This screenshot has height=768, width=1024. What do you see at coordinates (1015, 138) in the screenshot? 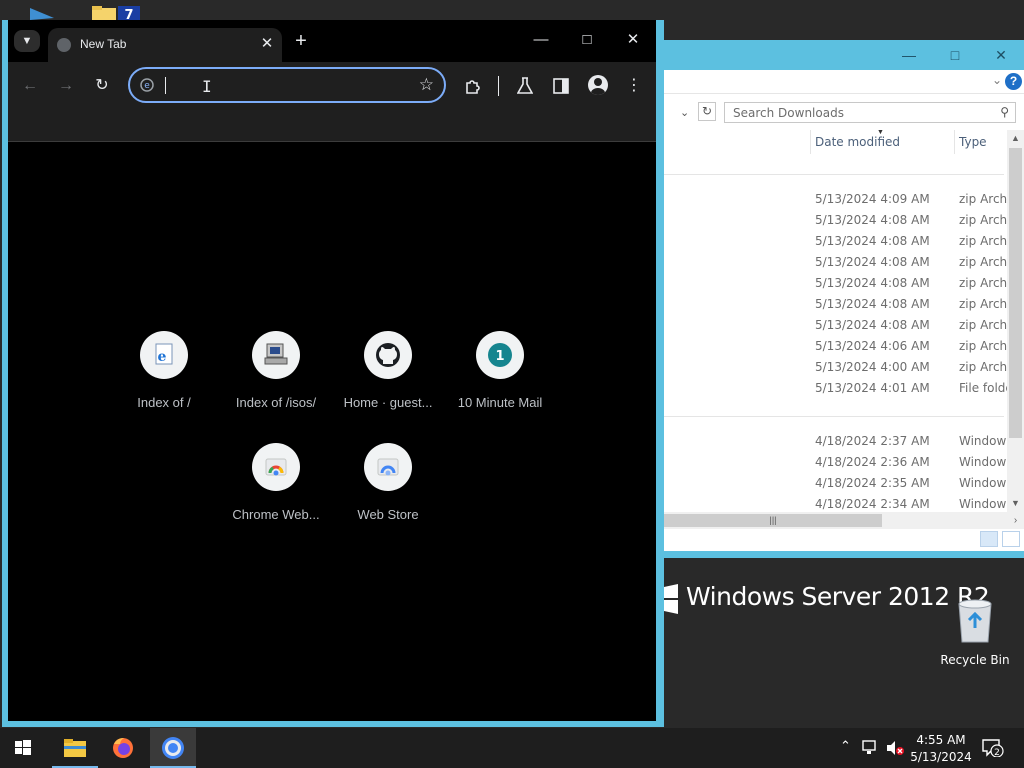
I see `scroll-up-icon: ▲` at bounding box center [1015, 138].